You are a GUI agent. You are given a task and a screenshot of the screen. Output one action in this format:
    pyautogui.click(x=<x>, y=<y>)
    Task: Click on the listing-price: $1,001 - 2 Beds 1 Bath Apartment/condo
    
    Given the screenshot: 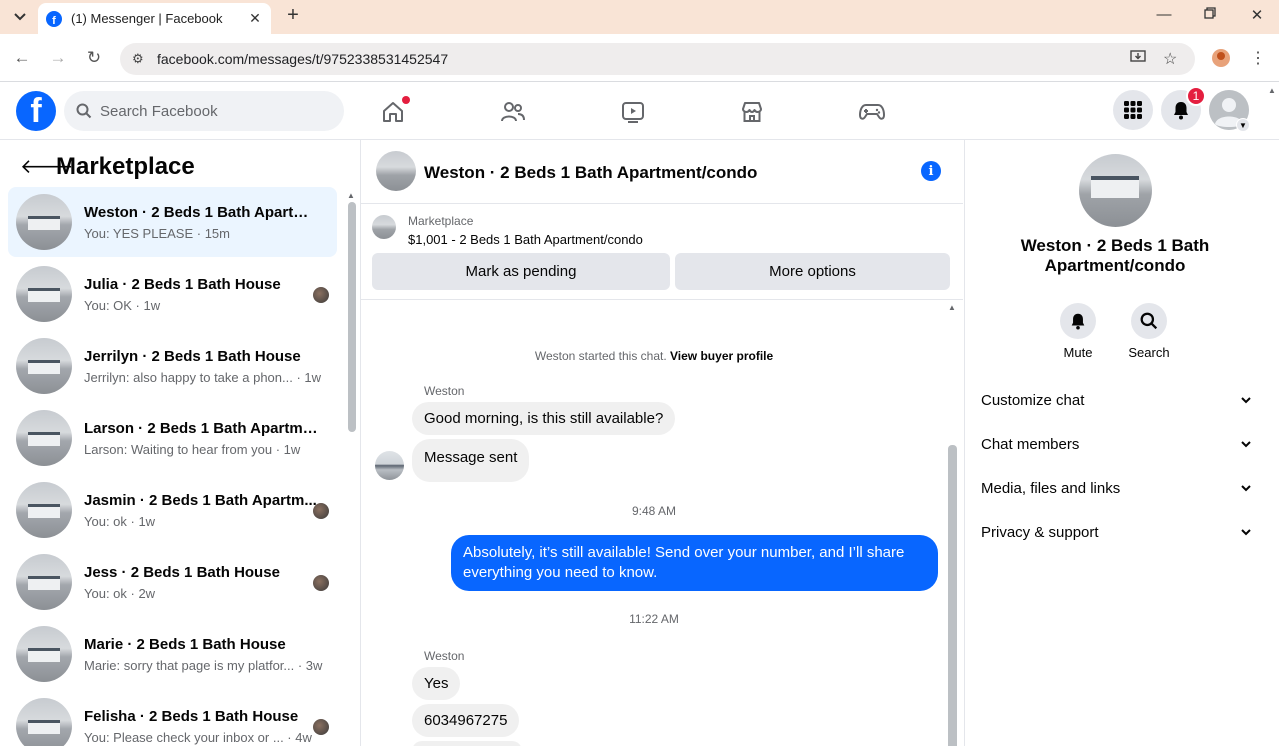 What is the action you would take?
    pyautogui.click(x=525, y=239)
    